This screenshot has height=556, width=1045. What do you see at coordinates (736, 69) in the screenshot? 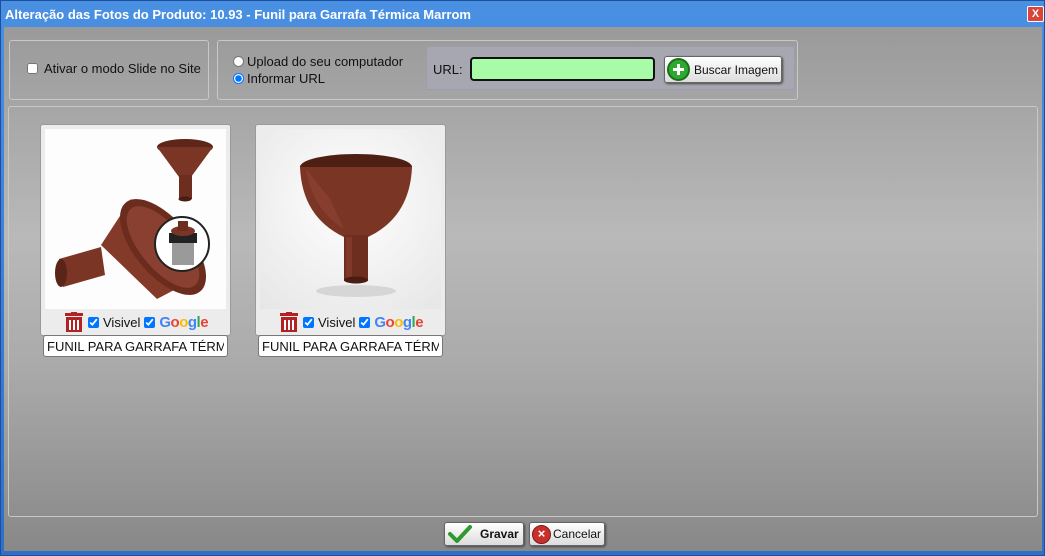
I see `search-image-label: Buscar Imagem` at bounding box center [736, 69].